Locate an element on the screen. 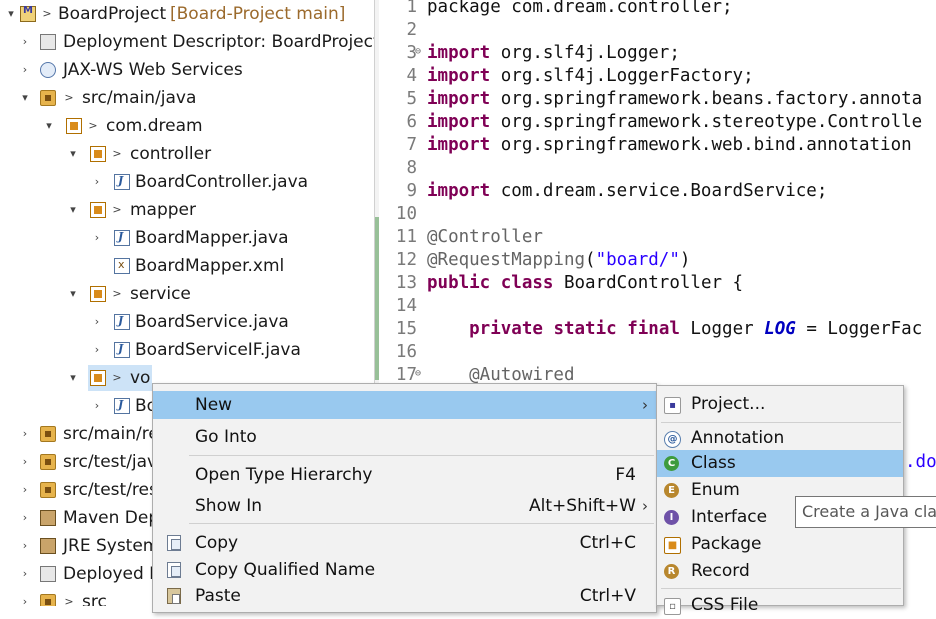 This screenshot has height=619, width=936. submenu-arrow-icon: › is located at coordinates (645, 405).